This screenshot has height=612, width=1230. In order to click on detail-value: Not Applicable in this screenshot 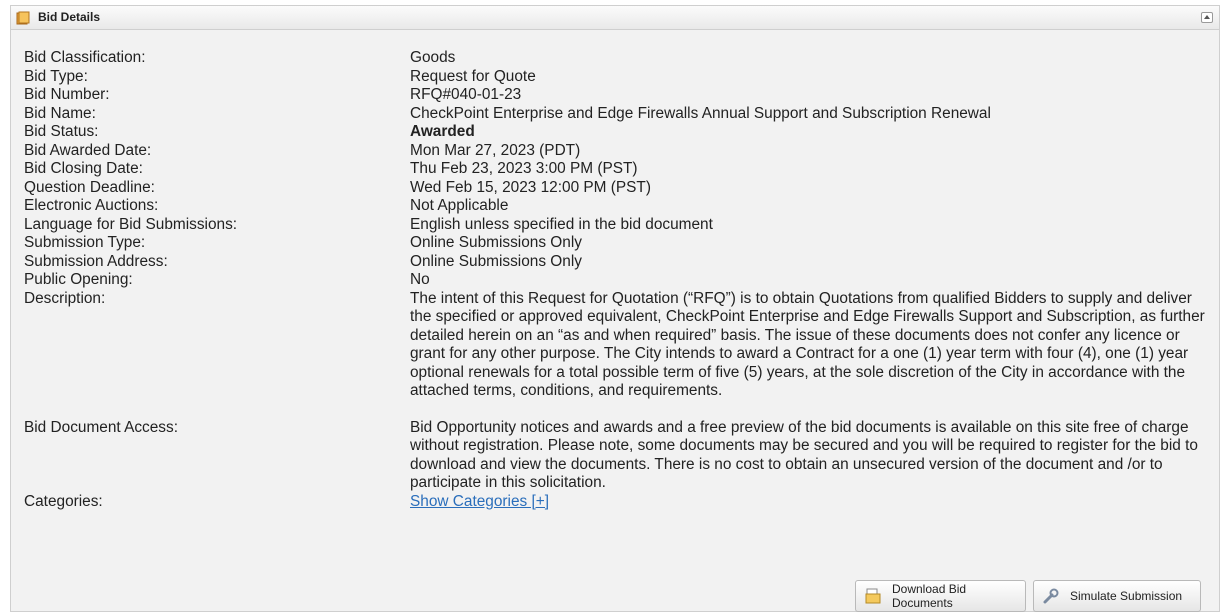, I will do `click(459, 205)`.